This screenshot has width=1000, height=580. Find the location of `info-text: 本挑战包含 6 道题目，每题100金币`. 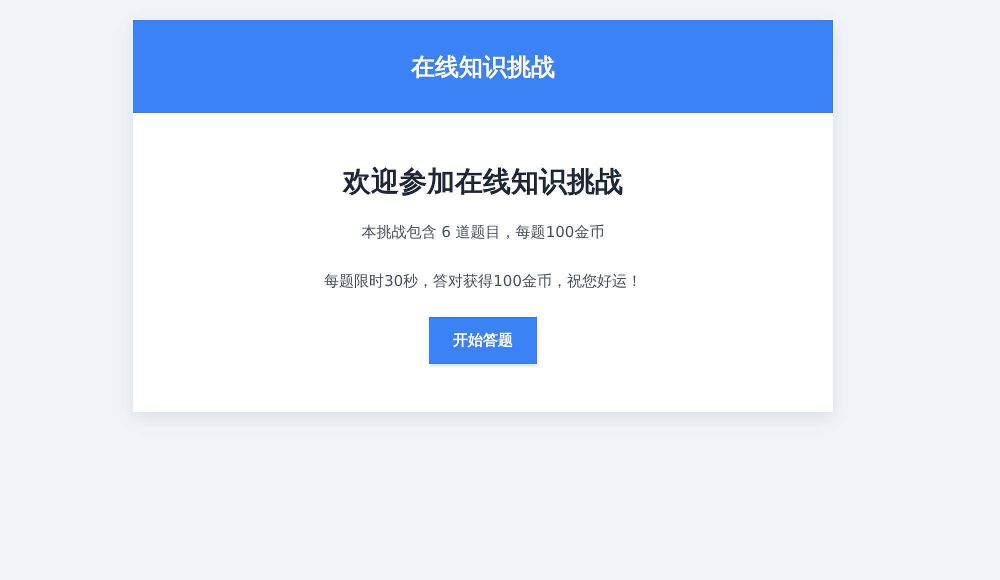

info-text: 本挑战包含 6 道题目，每题100金币 is located at coordinates (483, 232).